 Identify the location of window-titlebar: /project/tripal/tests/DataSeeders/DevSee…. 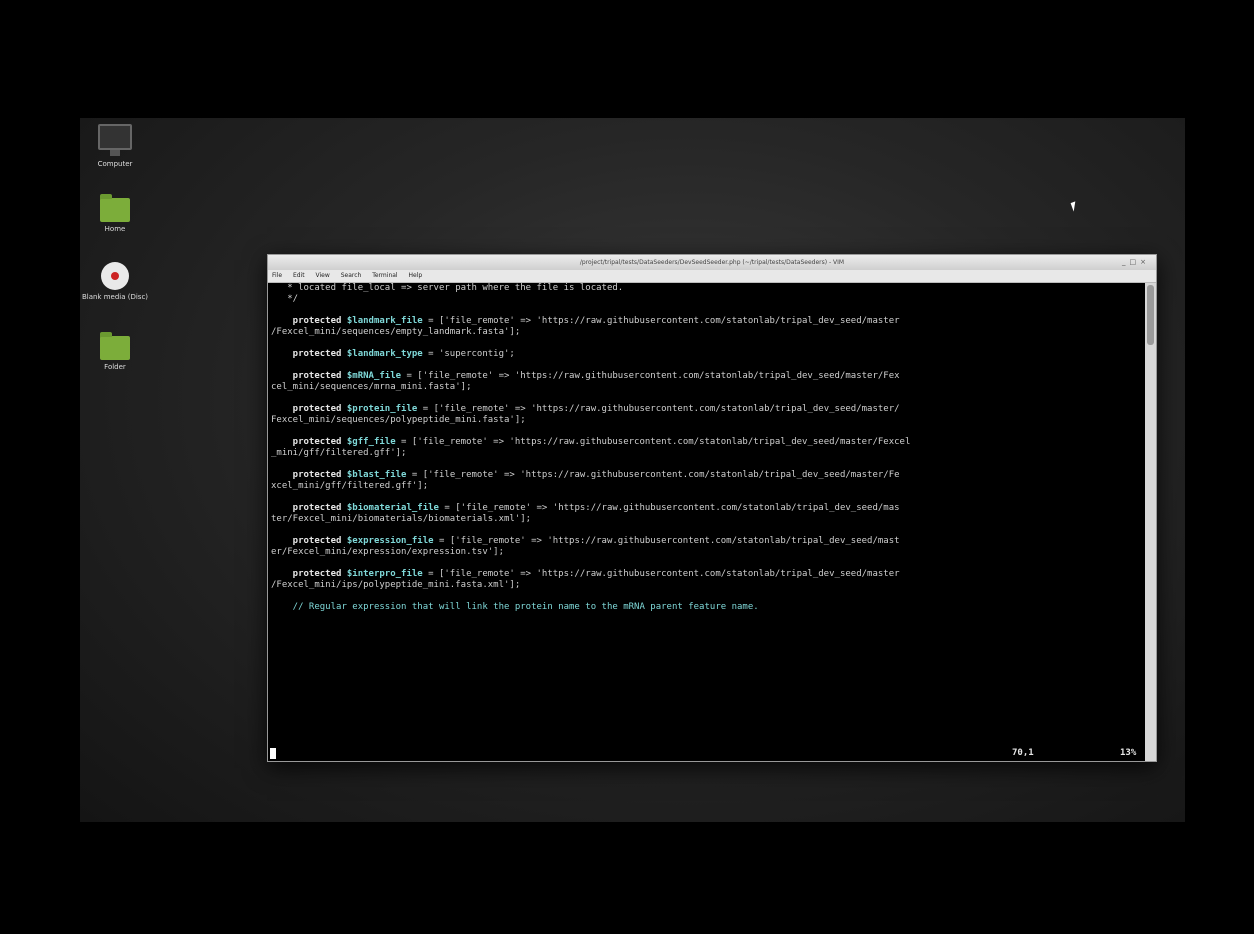
(712, 262).